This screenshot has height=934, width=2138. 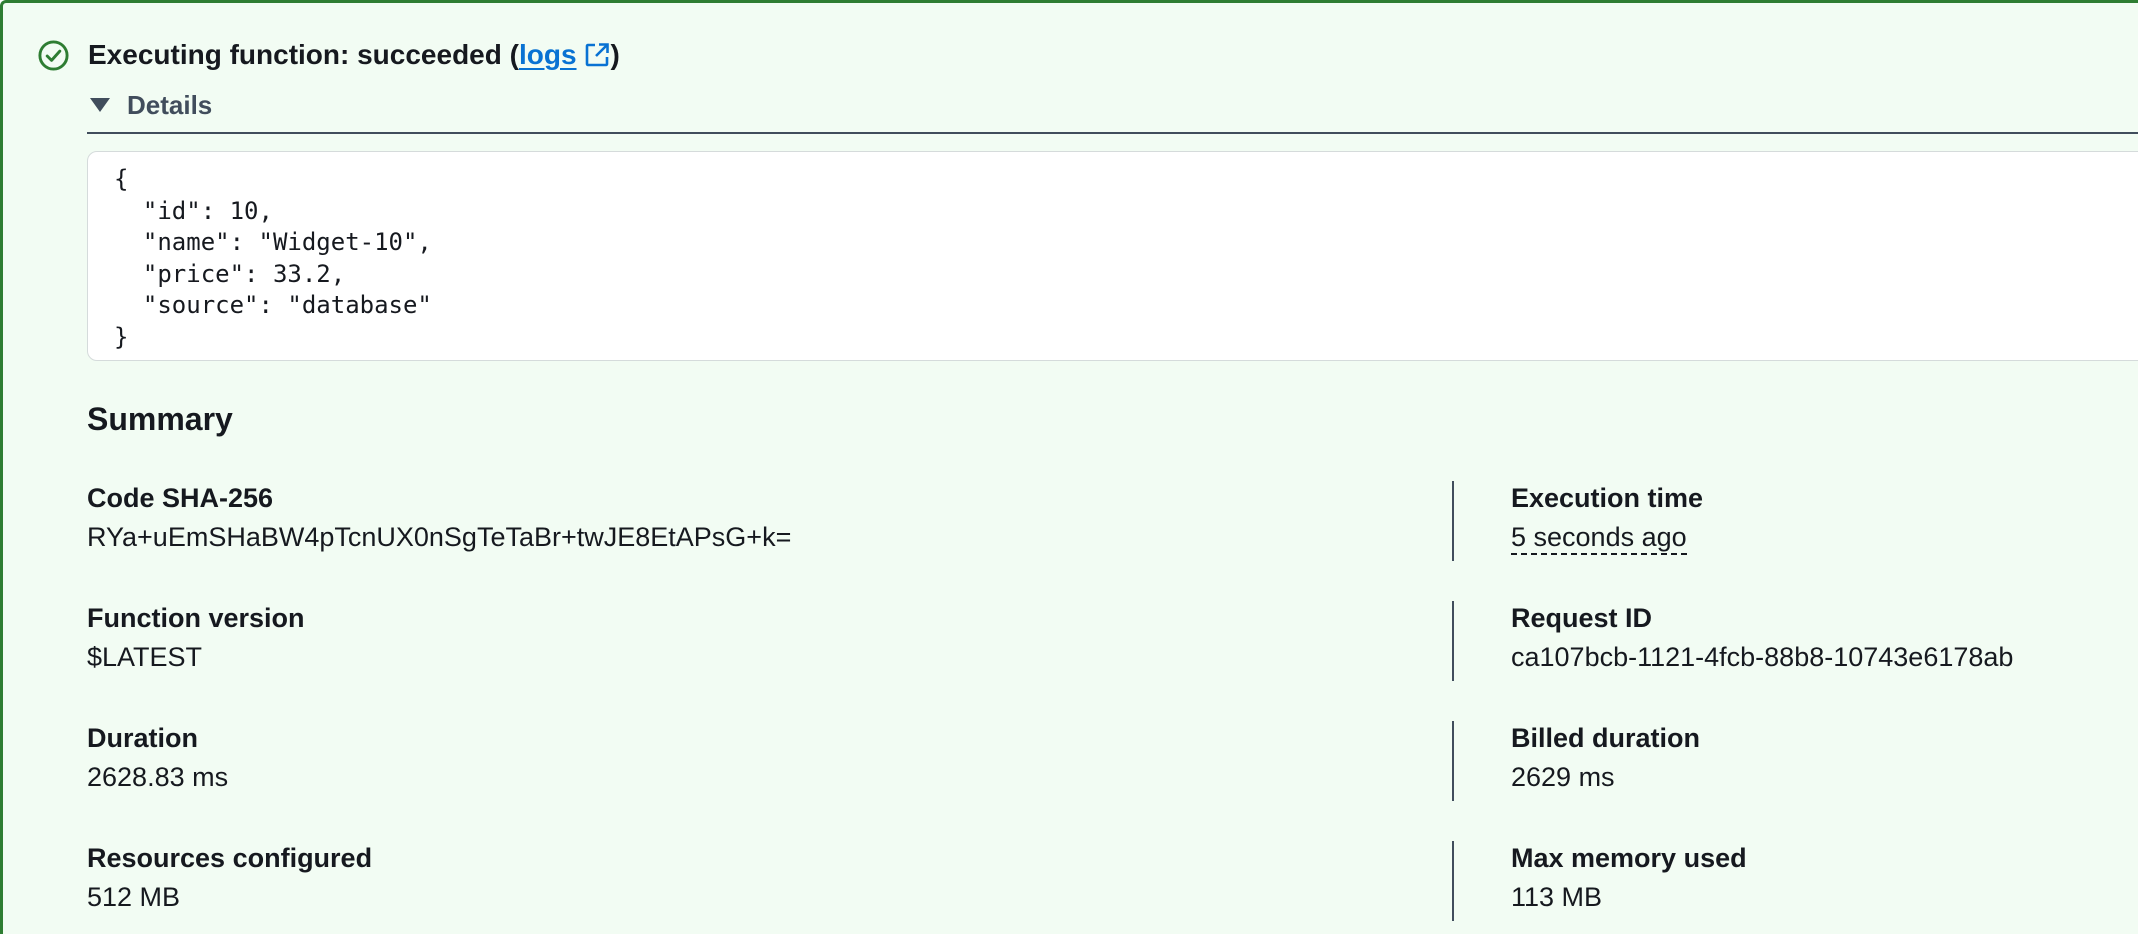 I want to click on field-value: $LATEST, so click(x=145, y=657).